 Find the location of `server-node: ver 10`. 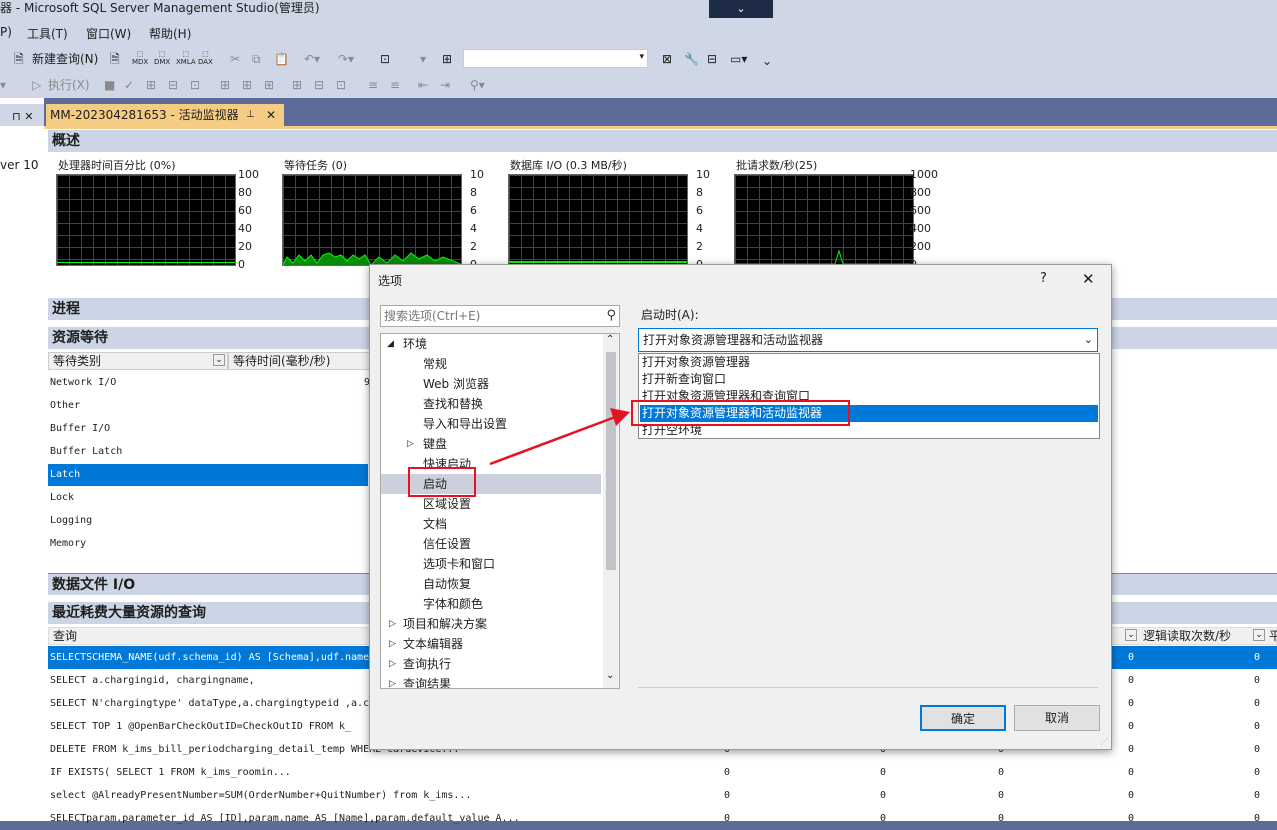

server-node: ver 10 is located at coordinates (19, 165).